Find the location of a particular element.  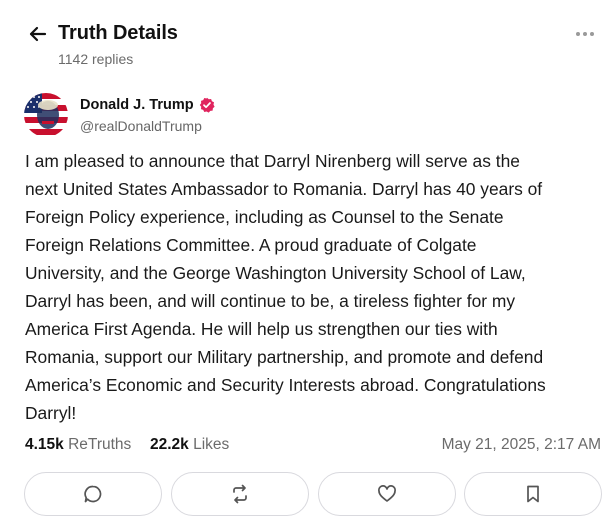

back-button is located at coordinates (38, 34).